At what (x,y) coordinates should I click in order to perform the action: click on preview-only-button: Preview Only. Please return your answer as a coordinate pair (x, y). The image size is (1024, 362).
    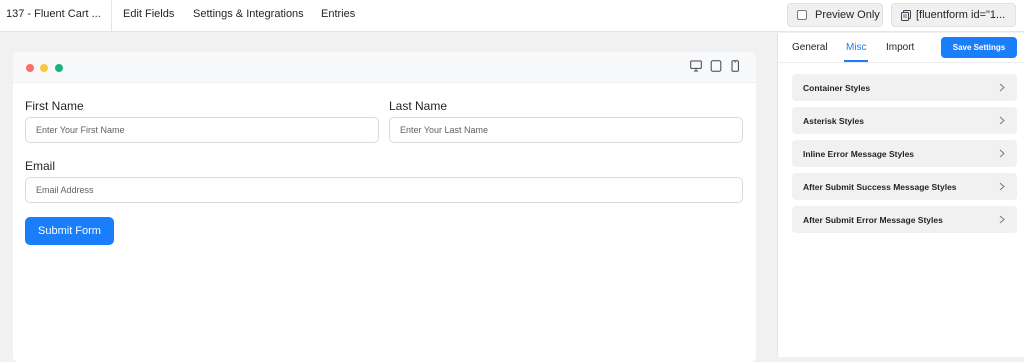
    Looking at the image, I should click on (835, 15).